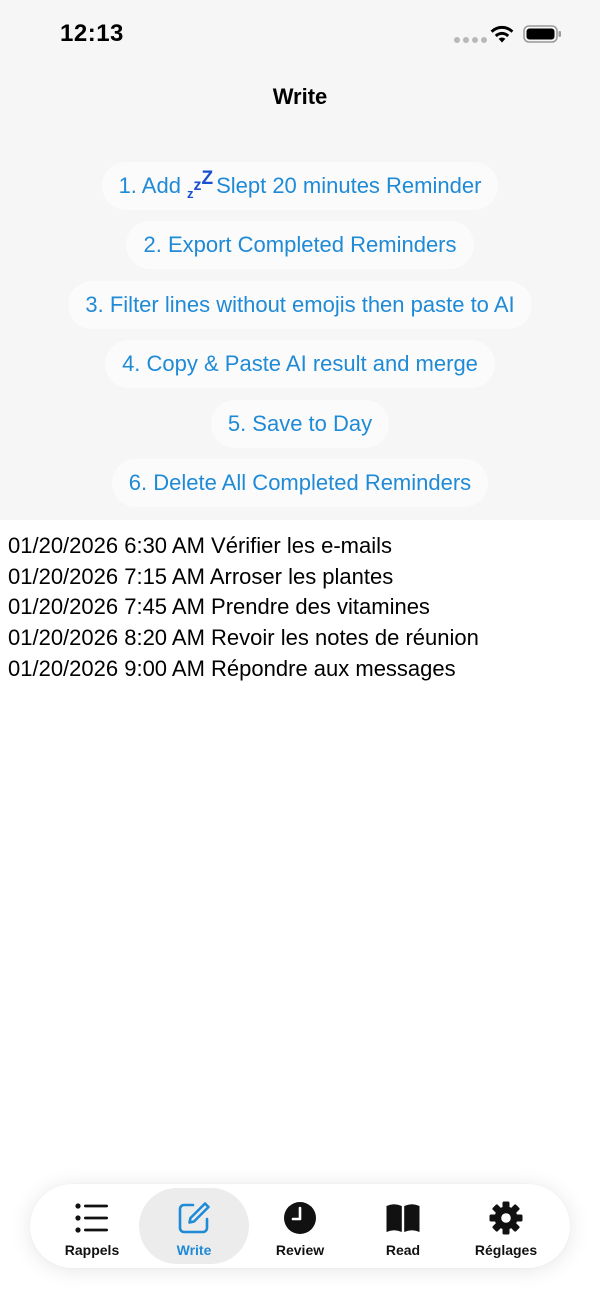 The width and height of the screenshot is (600, 1298). I want to click on zzz-sleep-icon: zzZ, so click(200, 184).